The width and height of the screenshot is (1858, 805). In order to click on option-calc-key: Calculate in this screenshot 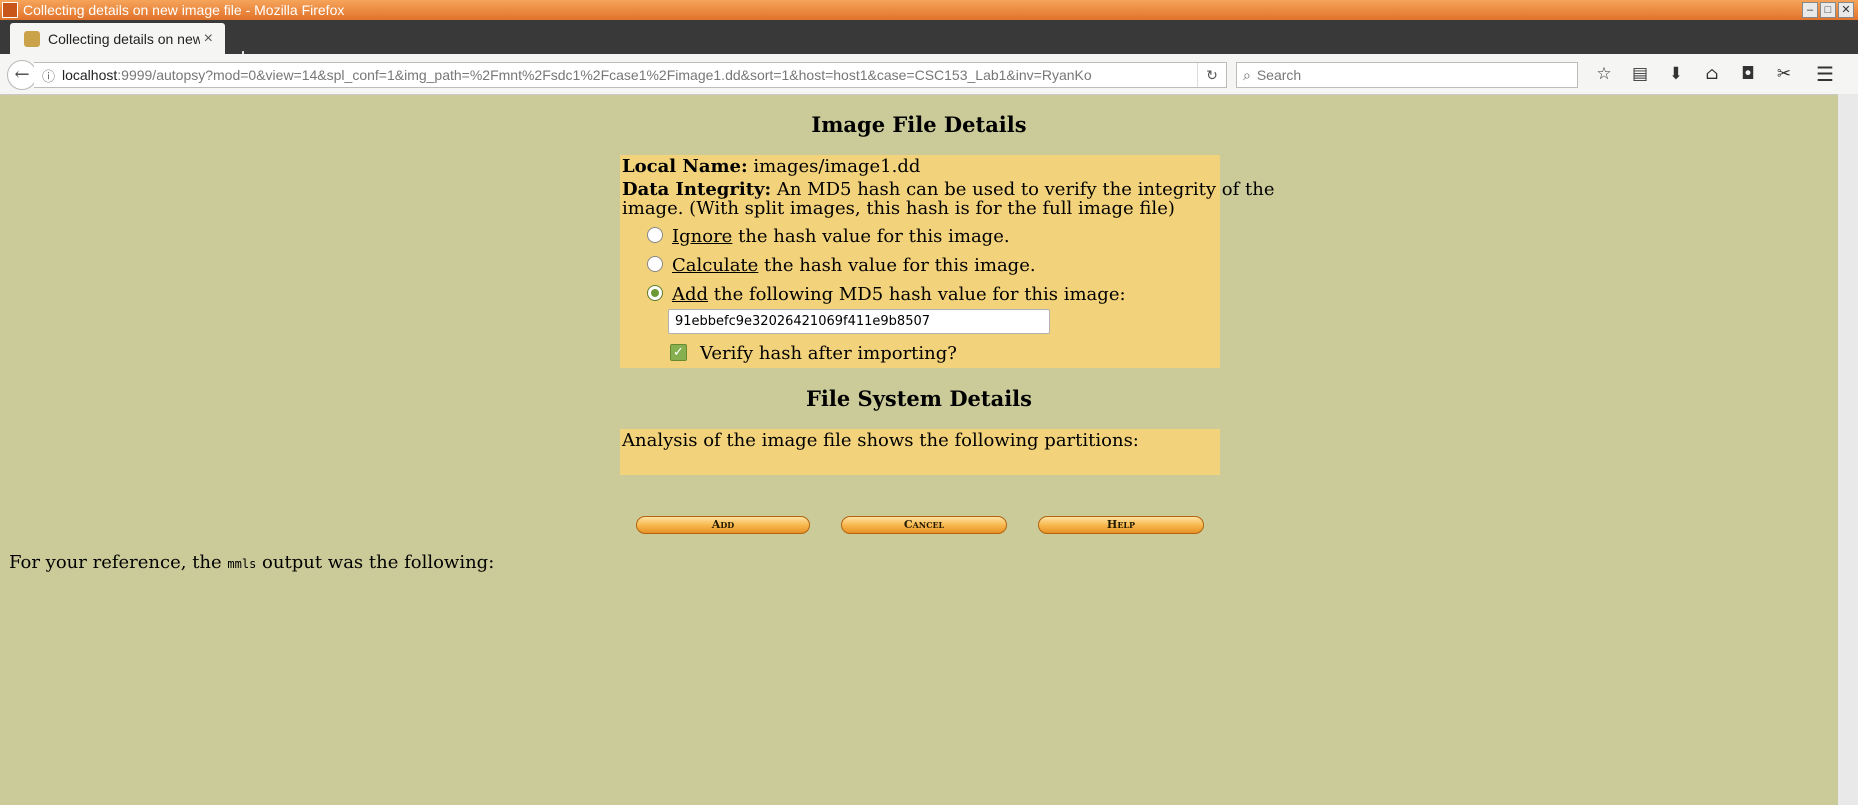, I will do `click(715, 265)`.